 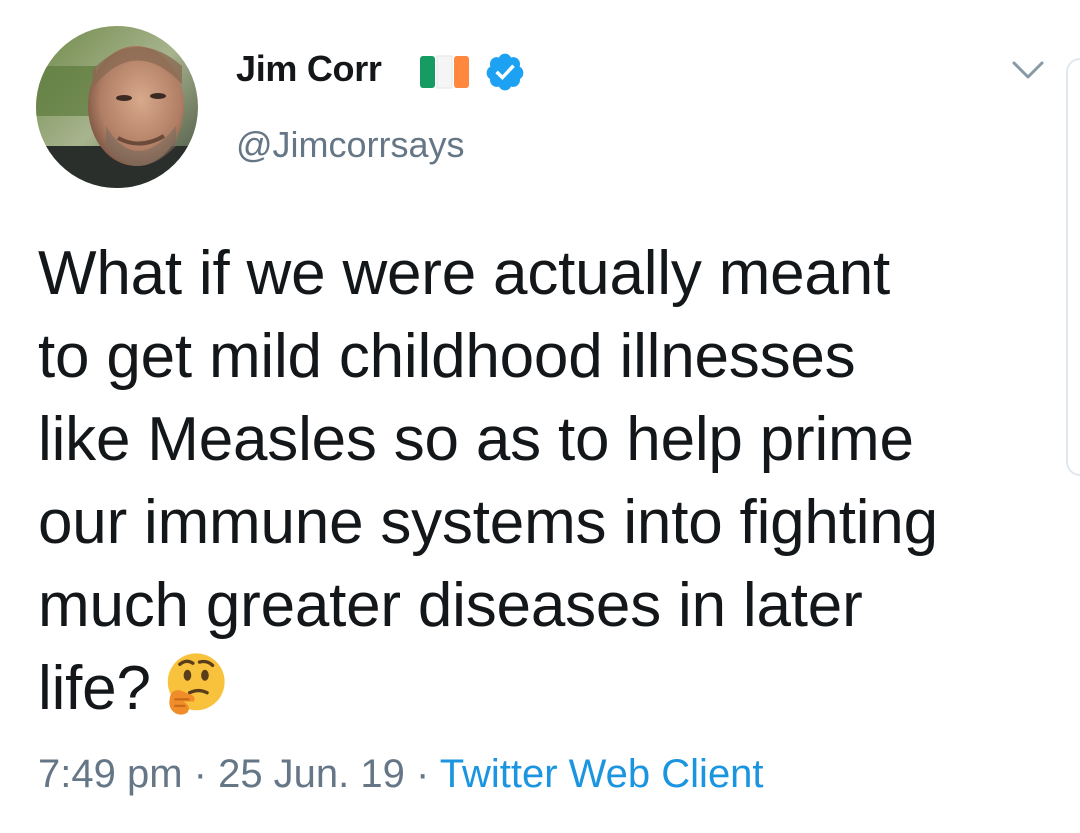 I want to click on tweet-text-line: to get mild childhood illnesses, so click(x=447, y=356).